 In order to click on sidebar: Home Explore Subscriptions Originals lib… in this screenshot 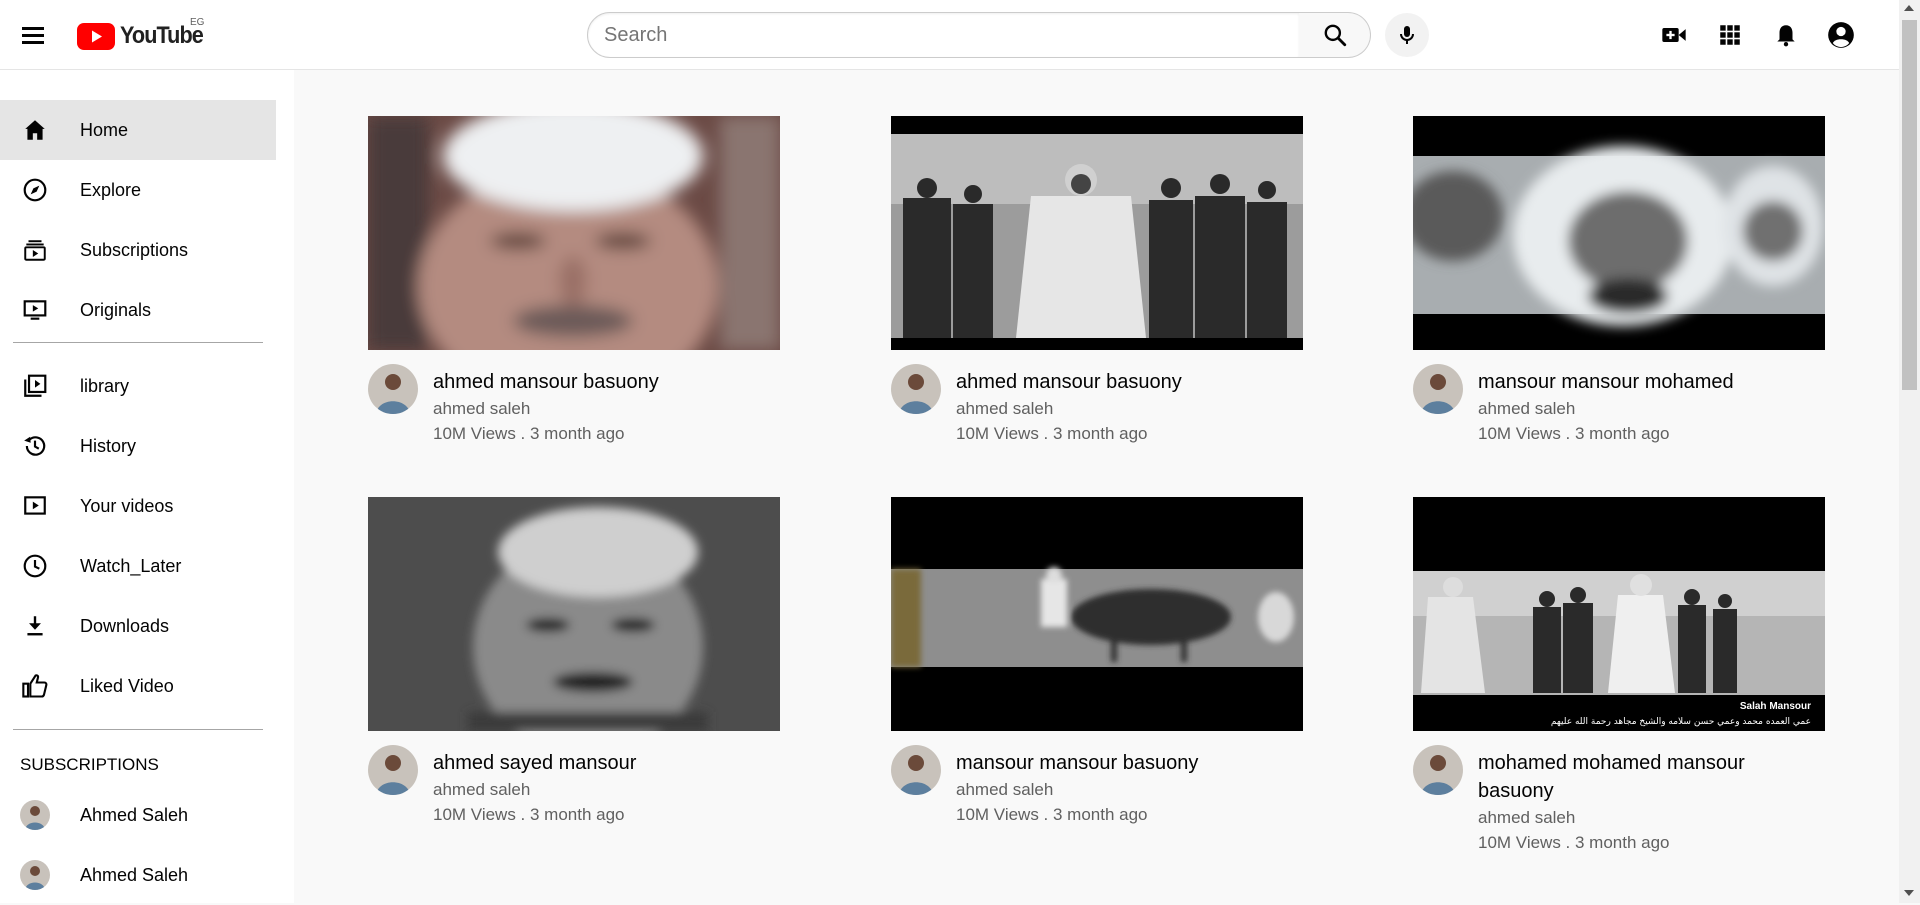, I will do `click(147, 486)`.